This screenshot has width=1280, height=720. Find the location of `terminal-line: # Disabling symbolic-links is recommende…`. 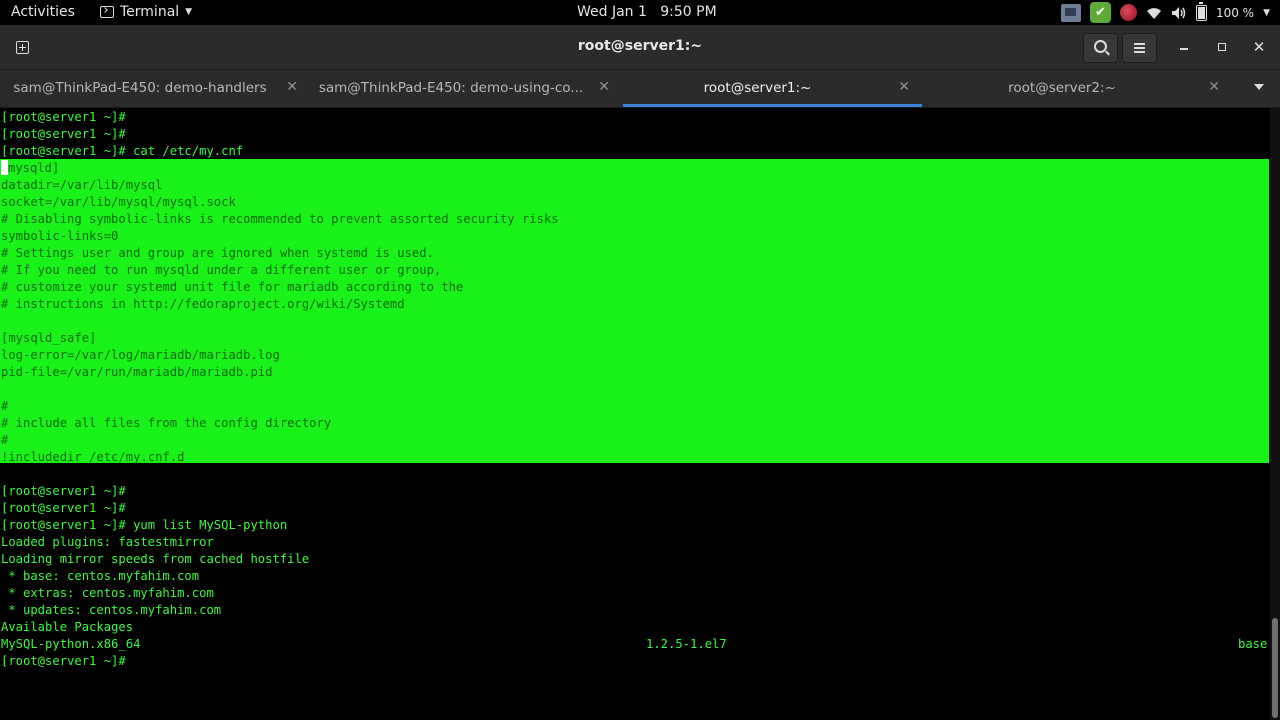

terminal-line: # Disabling symbolic-links is recommende… is located at coordinates (280, 219).